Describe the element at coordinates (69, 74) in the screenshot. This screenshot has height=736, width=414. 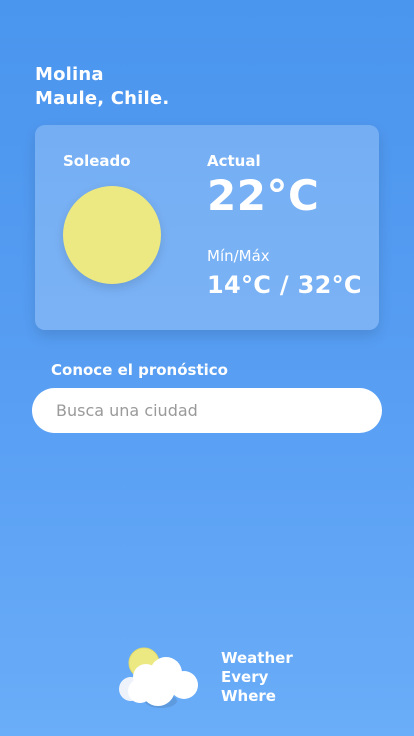
I see `location-city: Molina` at that location.